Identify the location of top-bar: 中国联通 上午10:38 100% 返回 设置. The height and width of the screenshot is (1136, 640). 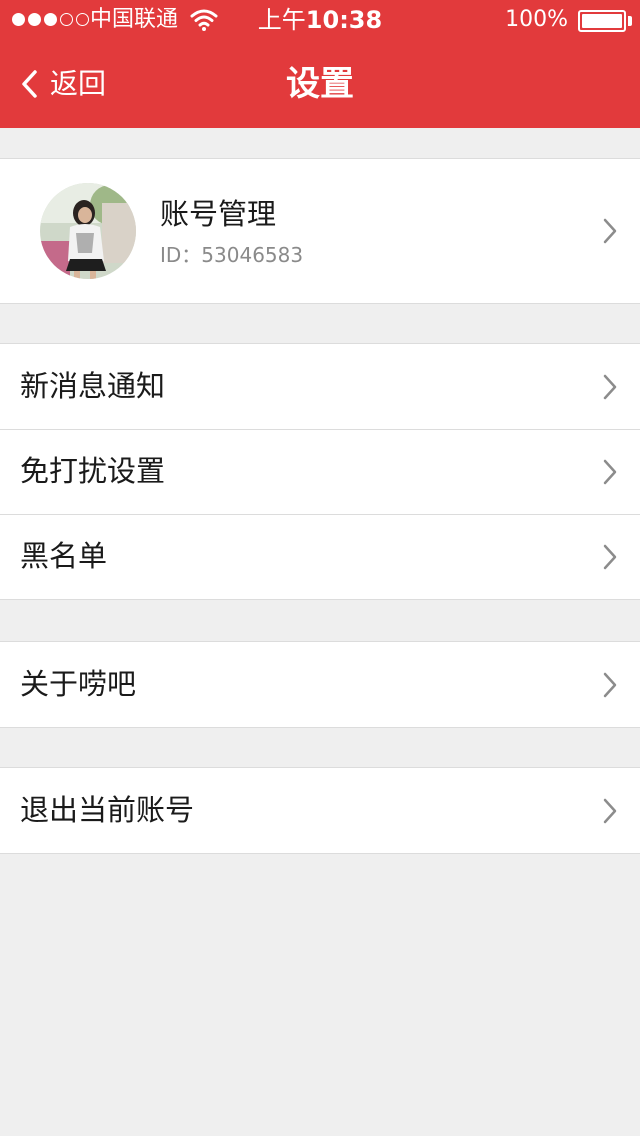
(320, 64).